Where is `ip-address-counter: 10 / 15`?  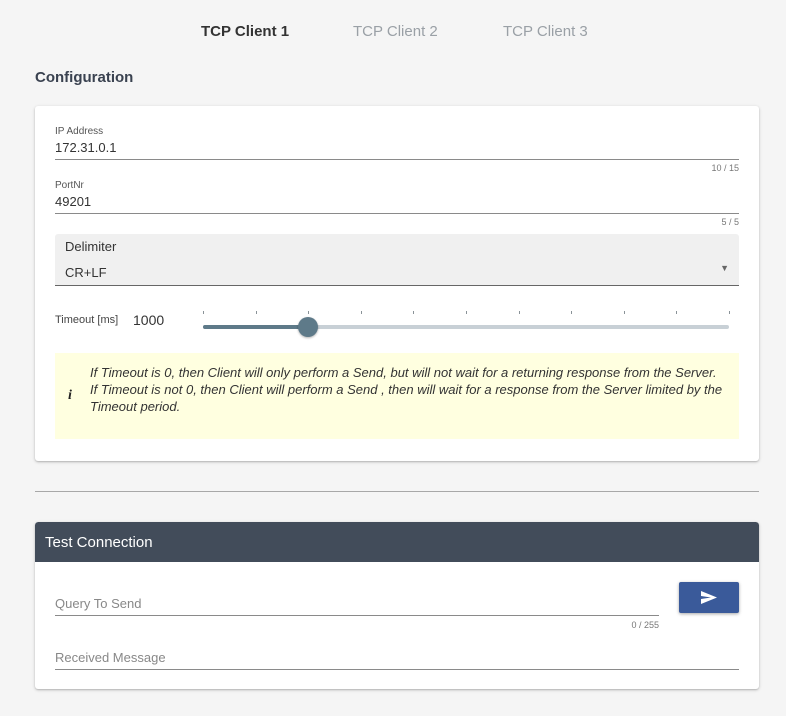
ip-address-counter: 10 / 15 is located at coordinates (725, 168).